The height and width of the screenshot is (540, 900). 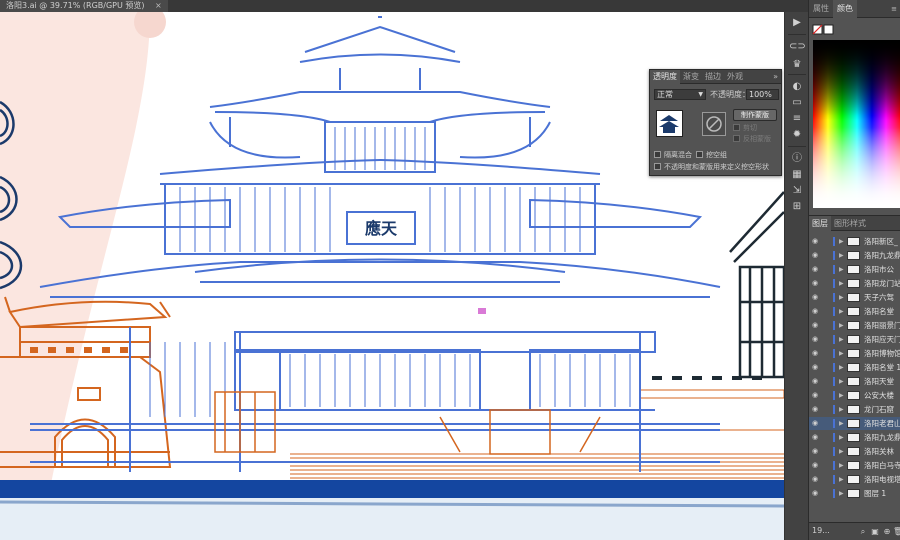 What do you see at coordinates (854, 241) in the screenshot?
I see `layer-row: ◉ ▶ 洛阳新区_` at bounding box center [854, 241].